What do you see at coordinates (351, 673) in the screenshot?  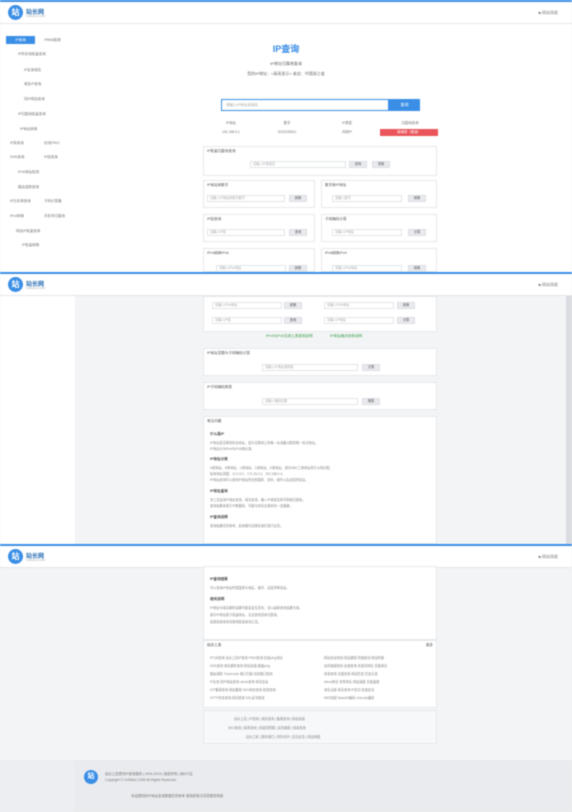 I see `related-link: 收录查询 百度收录 网站历史 历史记录` at bounding box center [351, 673].